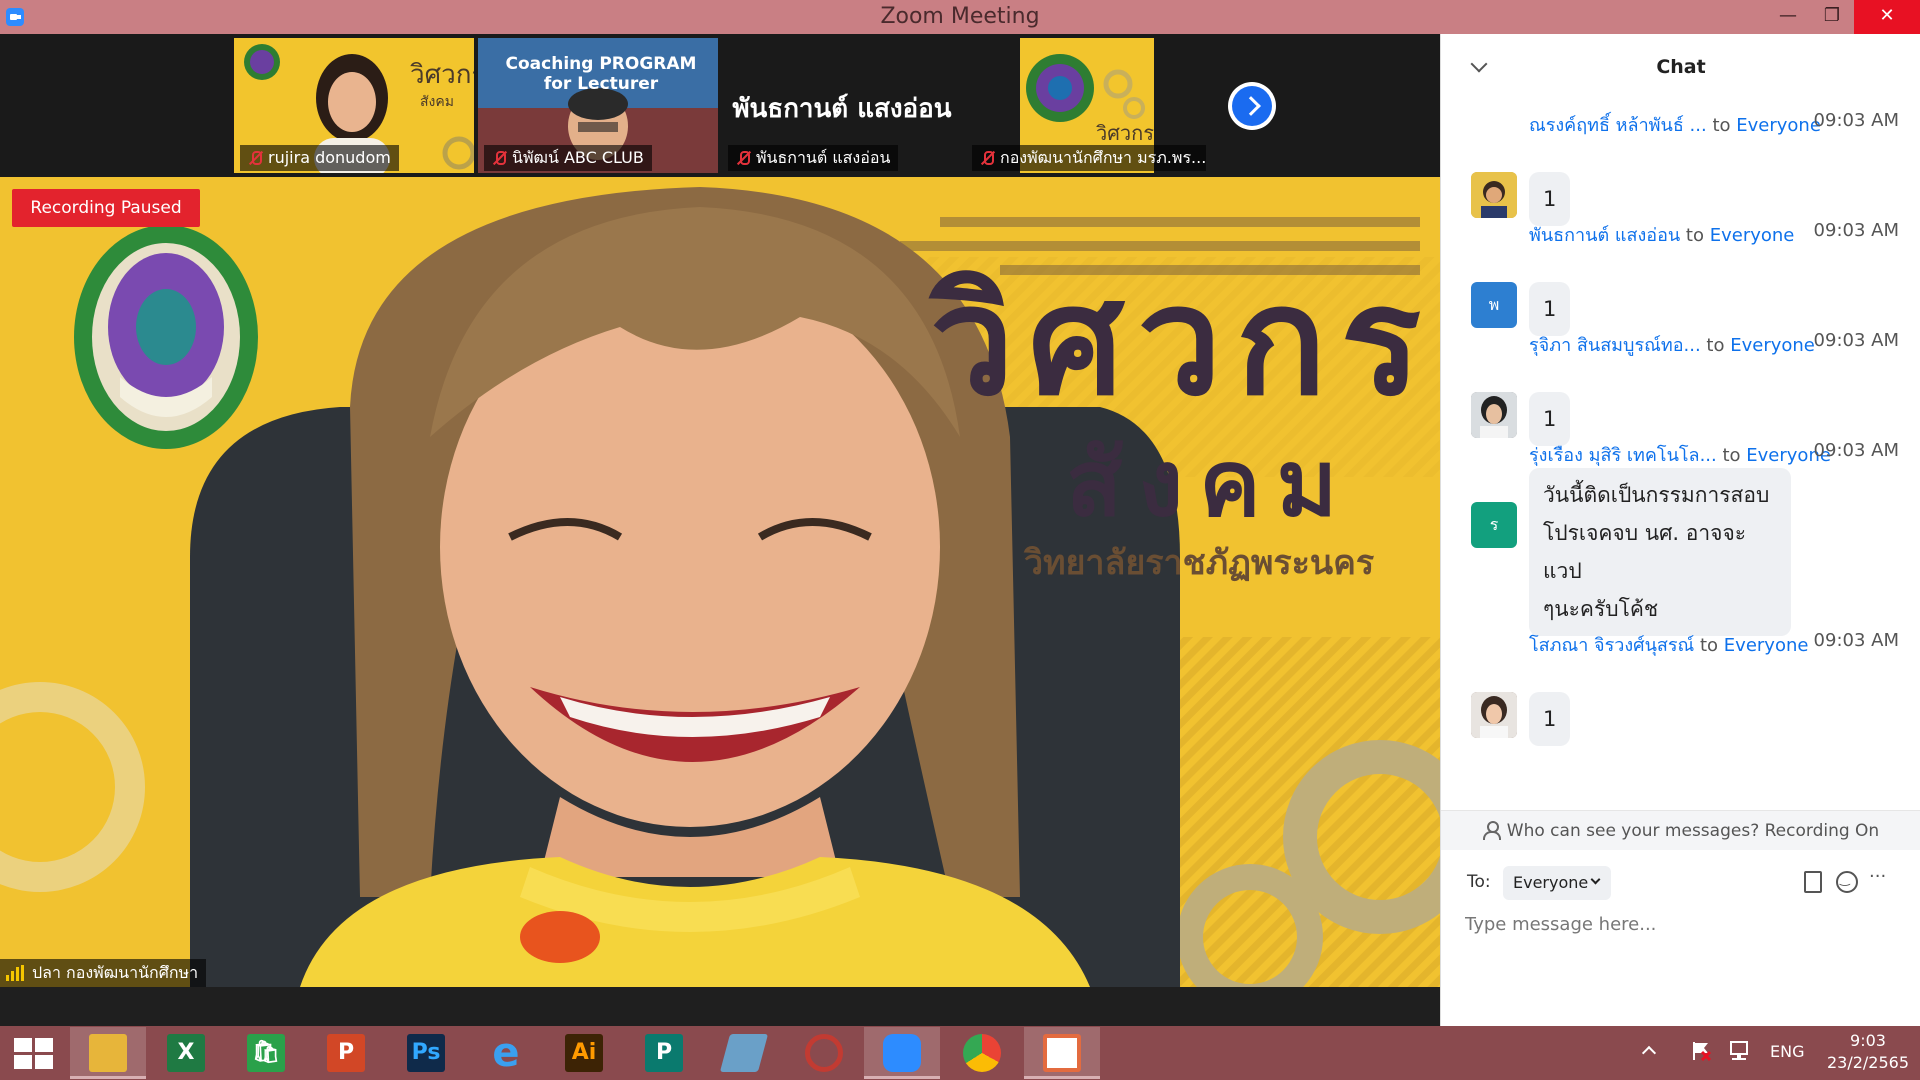 The image size is (1920, 1080). What do you see at coordinates (1683, 924) in the screenshot?
I see `message-input` at bounding box center [1683, 924].